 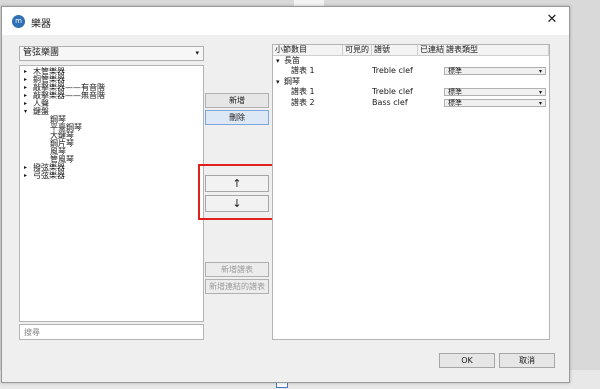 What do you see at coordinates (357, 50) in the screenshot?
I see `column-header: 可見的` at bounding box center [357, 50].